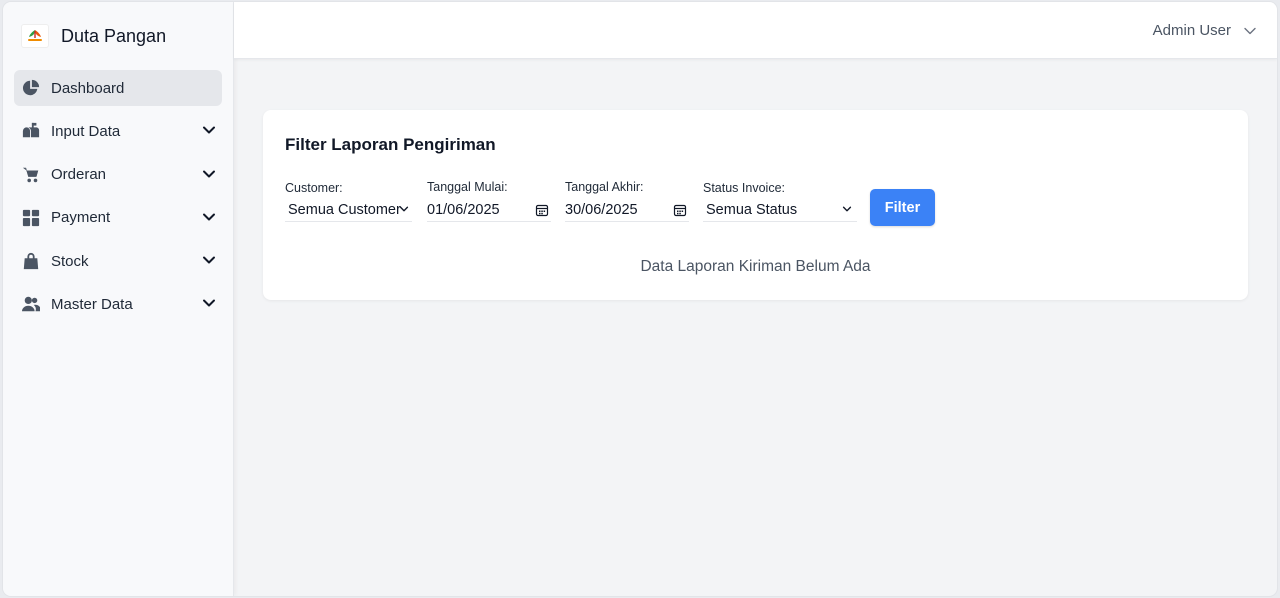  What do you see at coordinates (118, 218) in the screenshot?
I see `sidebar-item-payment: Payment` at bounding box center [118, 218].